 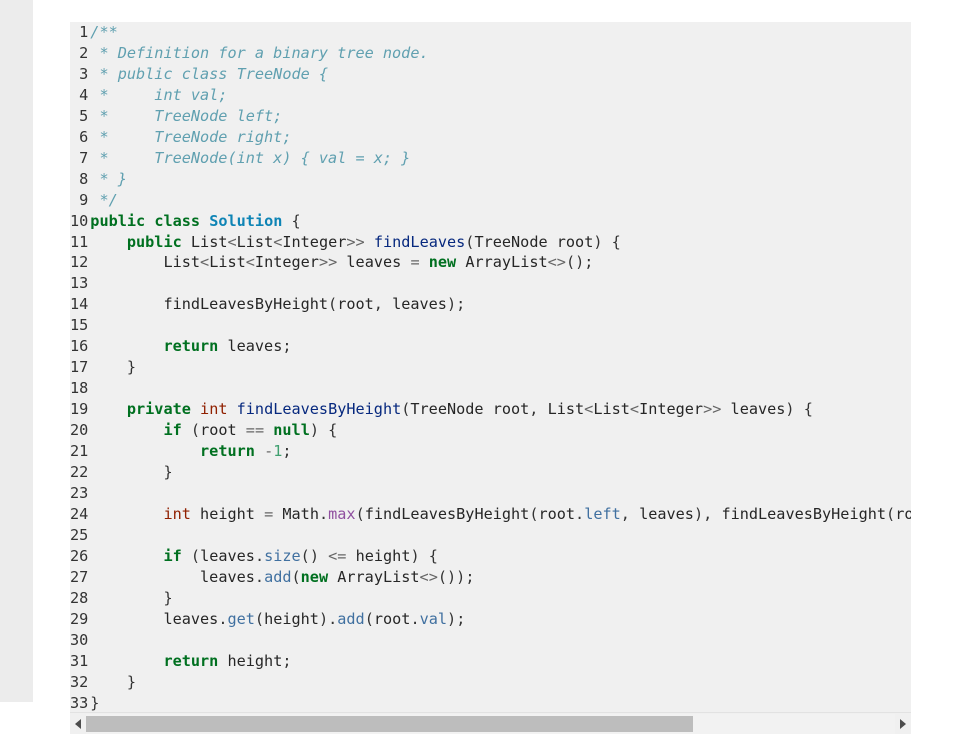 I want to click on left-triangle-icon, so click(x=78, y=724).